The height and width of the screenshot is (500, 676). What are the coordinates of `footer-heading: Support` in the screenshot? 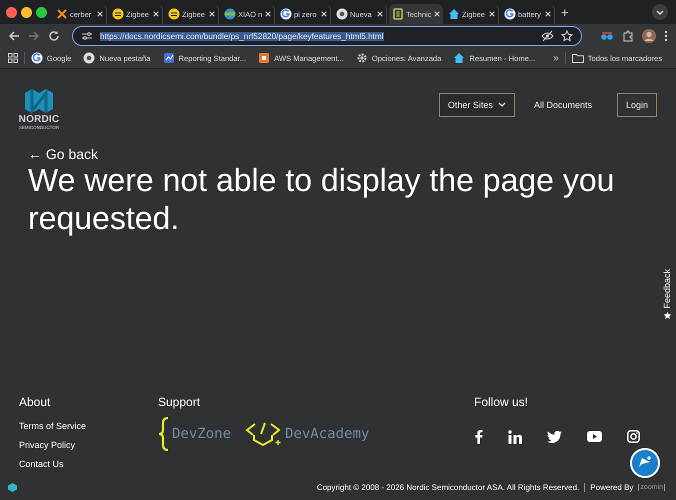 It's located at (180, 402).